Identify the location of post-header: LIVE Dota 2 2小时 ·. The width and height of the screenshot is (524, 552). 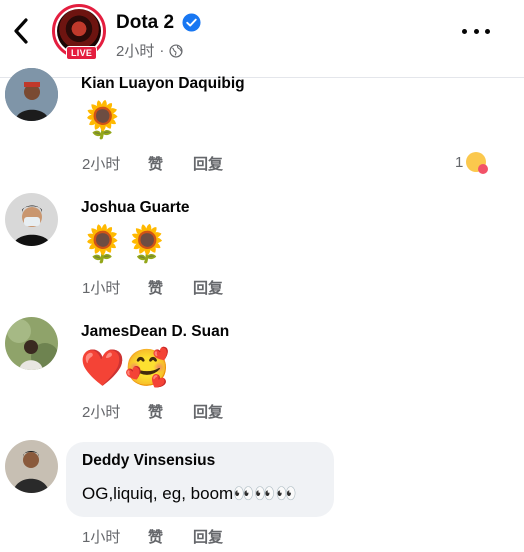
(262, 39).